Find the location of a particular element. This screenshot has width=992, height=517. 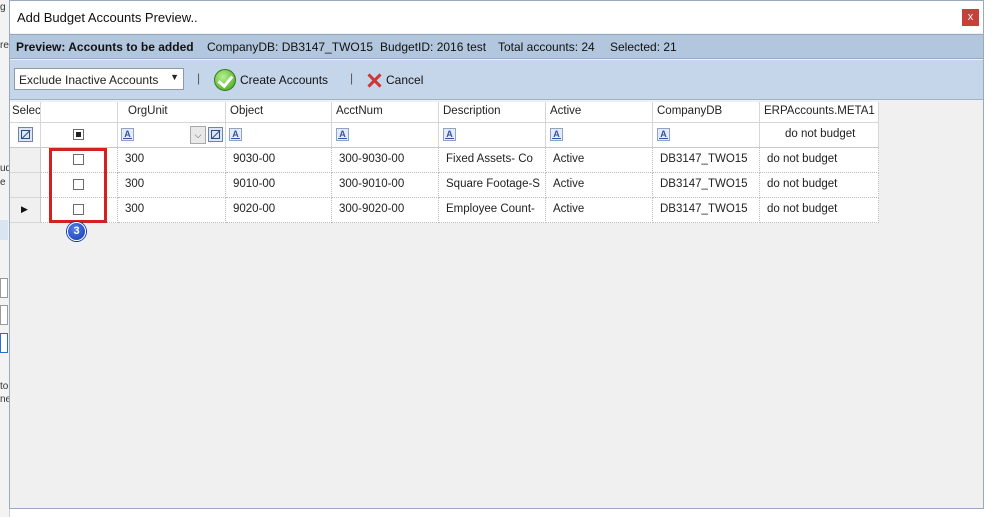

select-all-checkbox is located at coordinates (78, 134).